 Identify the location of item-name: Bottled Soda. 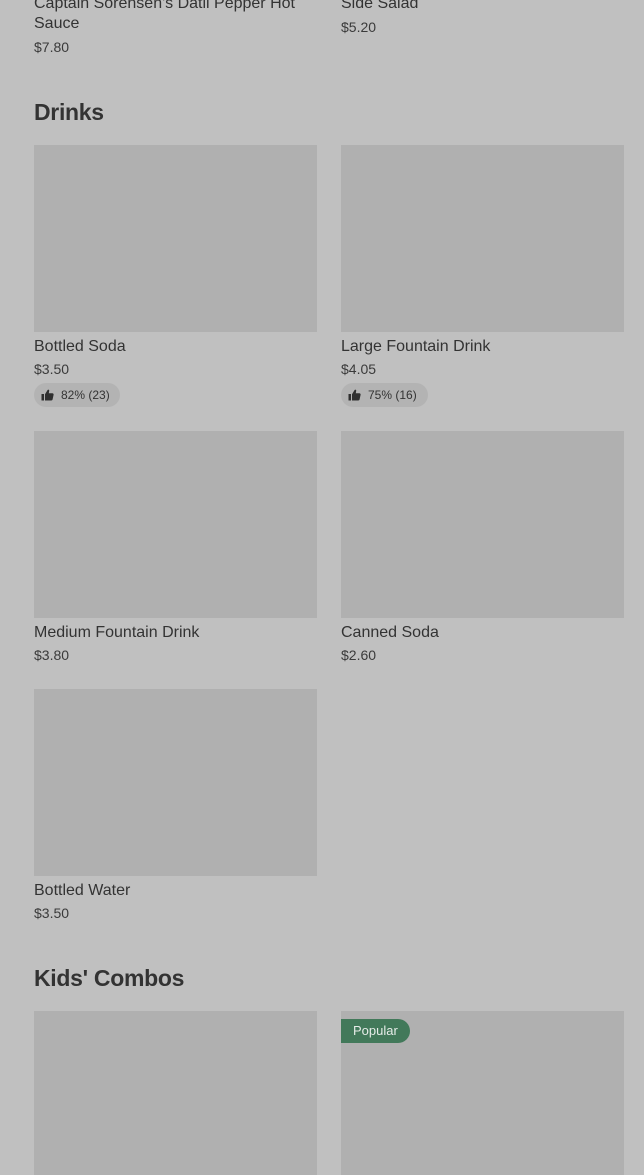
(80, 346).